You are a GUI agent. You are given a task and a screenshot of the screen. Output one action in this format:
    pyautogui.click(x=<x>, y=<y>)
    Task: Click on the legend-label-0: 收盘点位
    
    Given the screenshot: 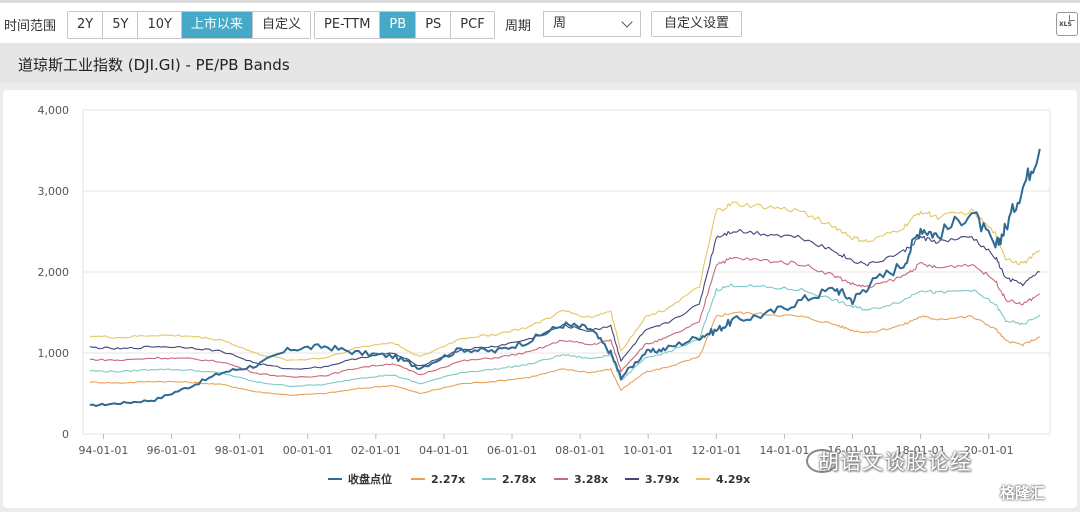 What is the action you would take?
    pyautogui.click(x=370, y=479)
    